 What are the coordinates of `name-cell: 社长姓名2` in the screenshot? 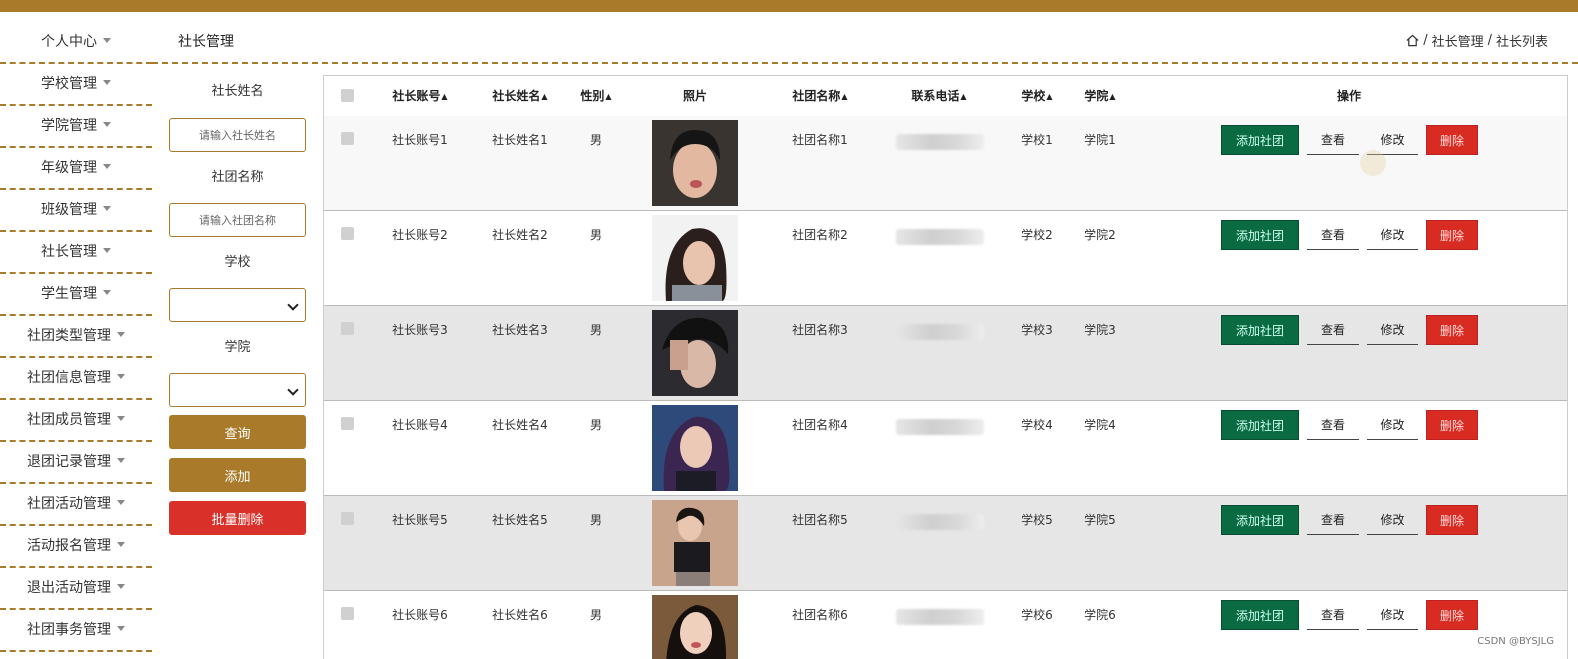 It's located at (520, 235).